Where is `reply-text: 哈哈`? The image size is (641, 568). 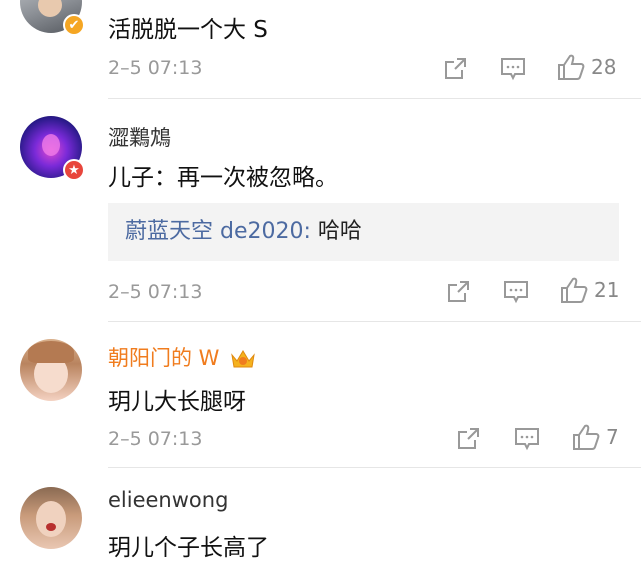
reply-text: 哈哈 is located at coordinates (336, 231).